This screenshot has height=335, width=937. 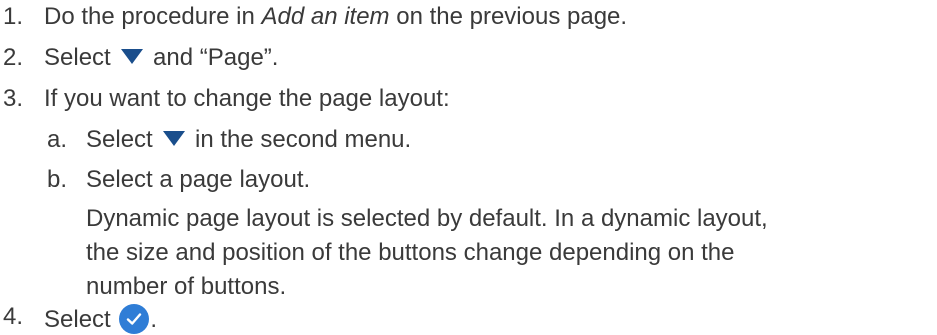 What do you see at coordinates (198, 179) in the screenshot?
I see `substep-text: Select a page layout.` at bounding box center [198, 179].